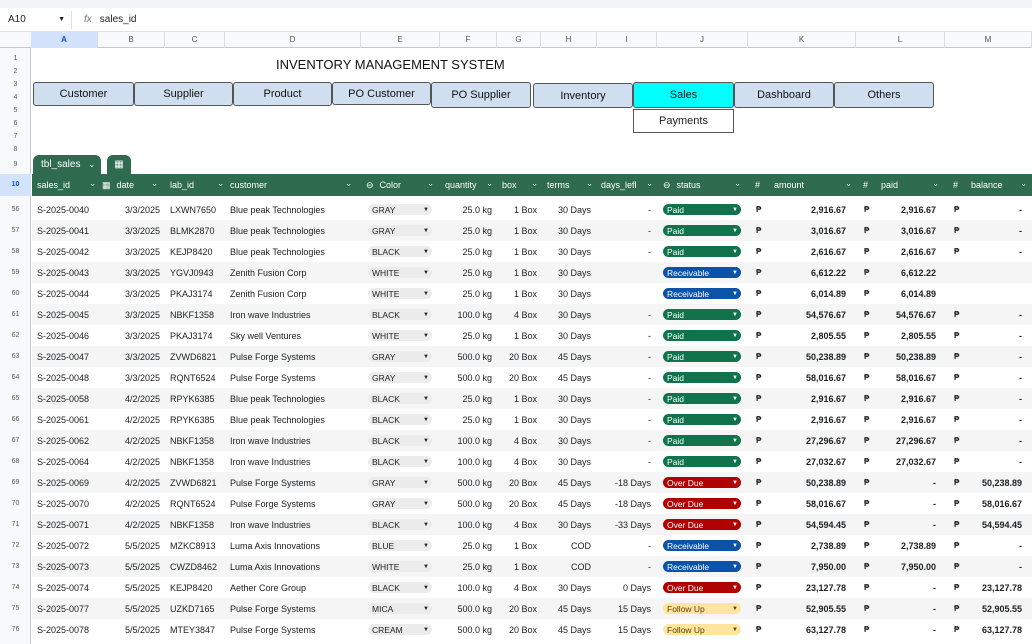 This screenshot has width=1032, height=644. Describe the element at coordinates (68, 185) in the screenshot. I see `header-sales-id: sales_id ⌄` at that location.